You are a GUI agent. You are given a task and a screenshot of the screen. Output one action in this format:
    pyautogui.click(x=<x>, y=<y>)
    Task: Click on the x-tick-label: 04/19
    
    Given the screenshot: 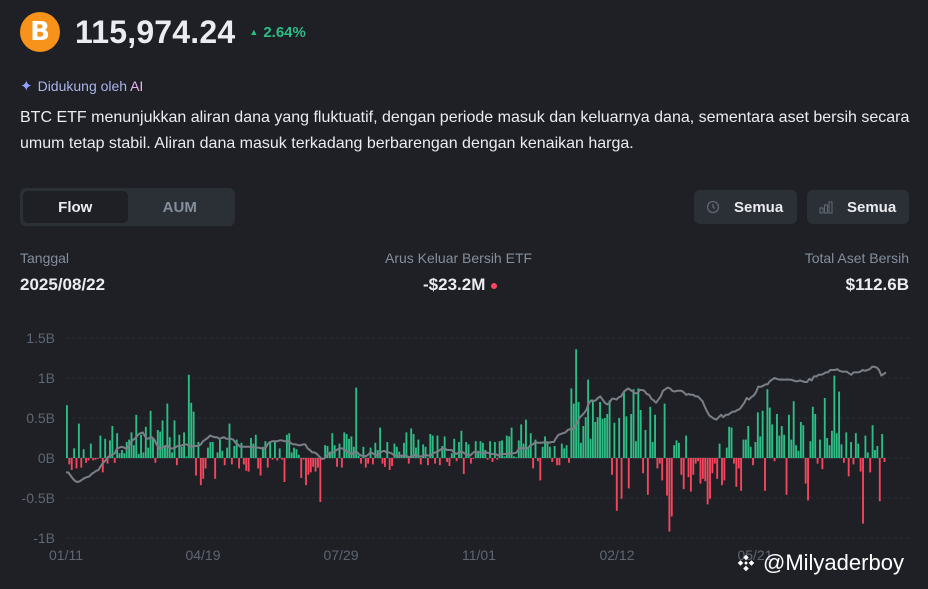 What is the action you would take?
    pyautogui.click(x=202, y=555)
    